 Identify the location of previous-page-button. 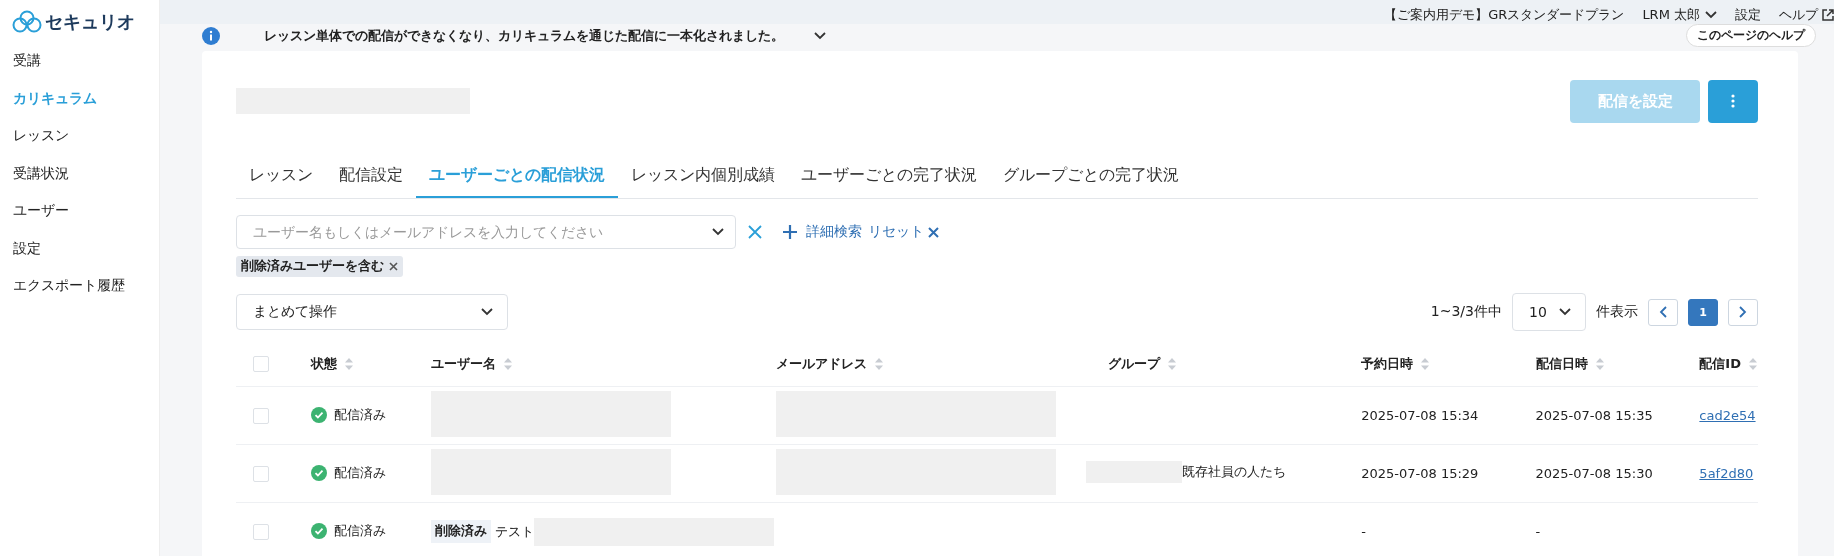
(1663, 312).